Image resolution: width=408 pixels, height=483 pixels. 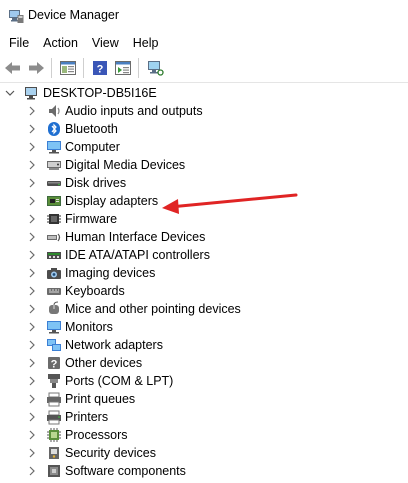 What do you see at coordinates (54, 435) in the screenshot?
I see `processor-icon` at bounding box center [54, 435].